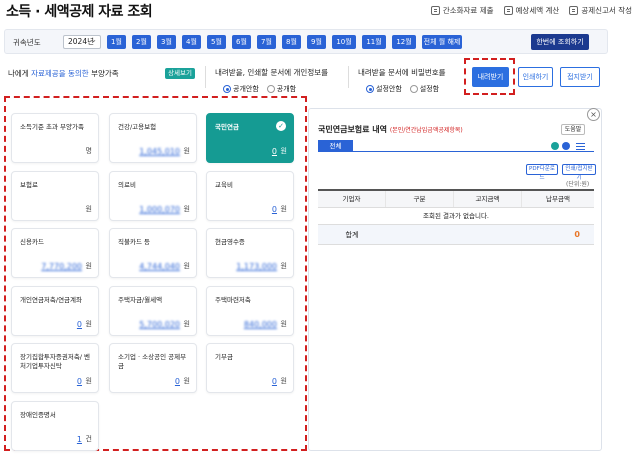  What do you see at coordinates (224, 357) in the screenshot?
I see `card-label: 기부금` at bounding box center [224, 357].